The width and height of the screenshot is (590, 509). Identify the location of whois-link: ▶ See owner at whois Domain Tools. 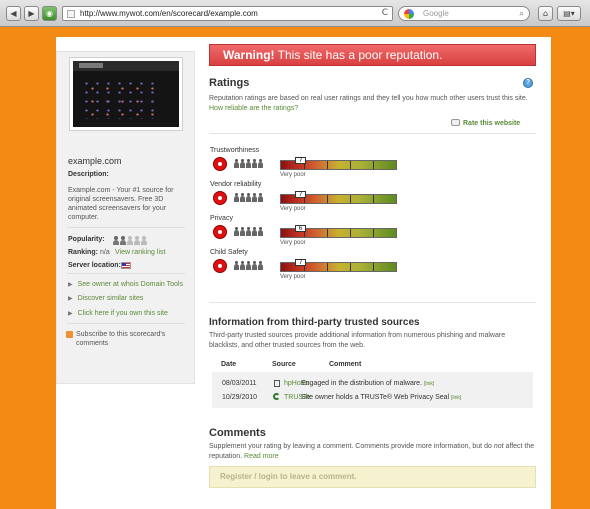
(125, 284).